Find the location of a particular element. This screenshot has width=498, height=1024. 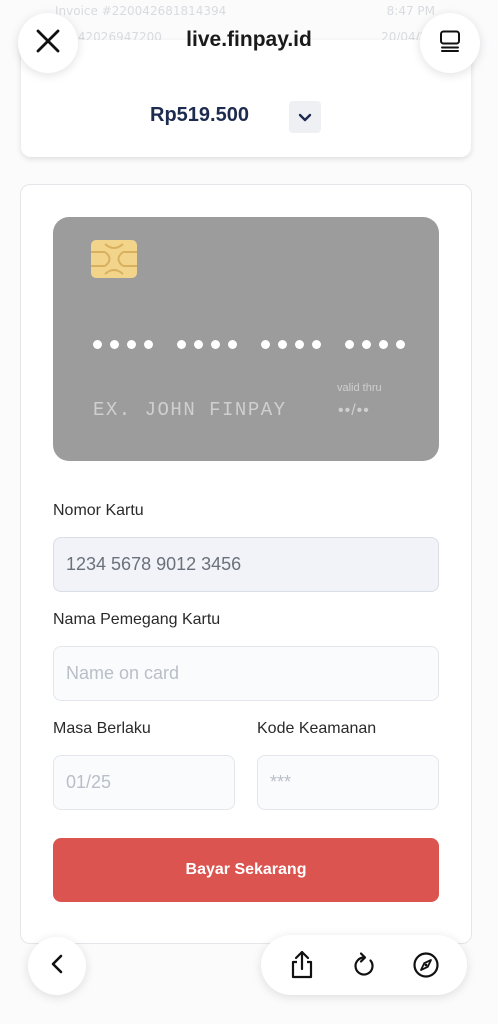

chevron-down-icon is located at coordinates (305, 117).